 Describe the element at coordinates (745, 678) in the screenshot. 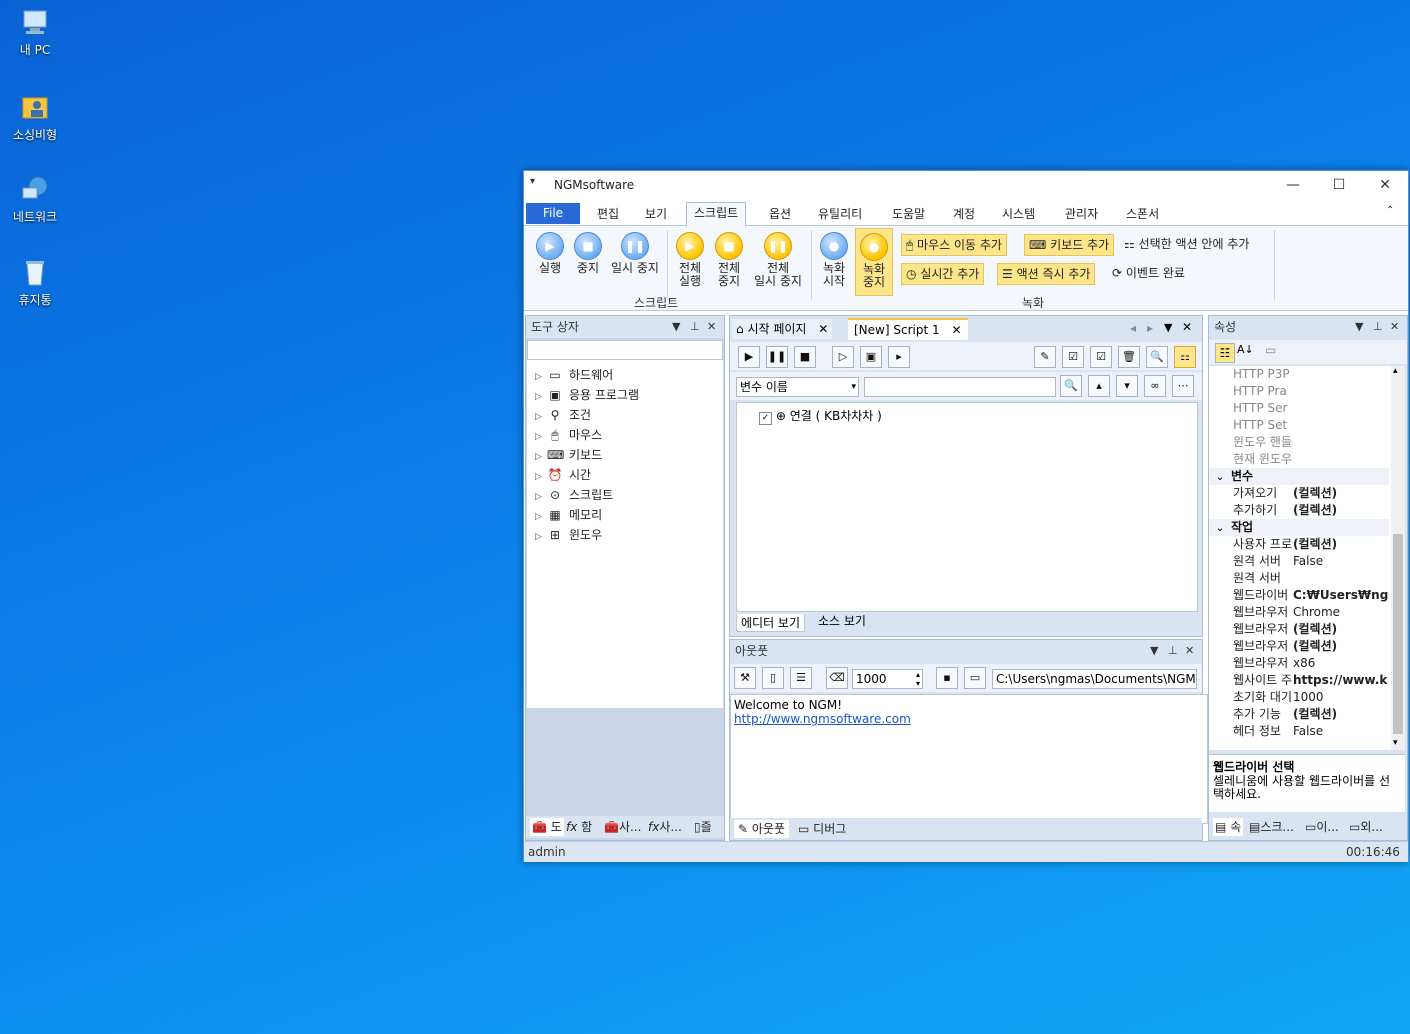

I see `clear-wand-button: ⚒` at that location.